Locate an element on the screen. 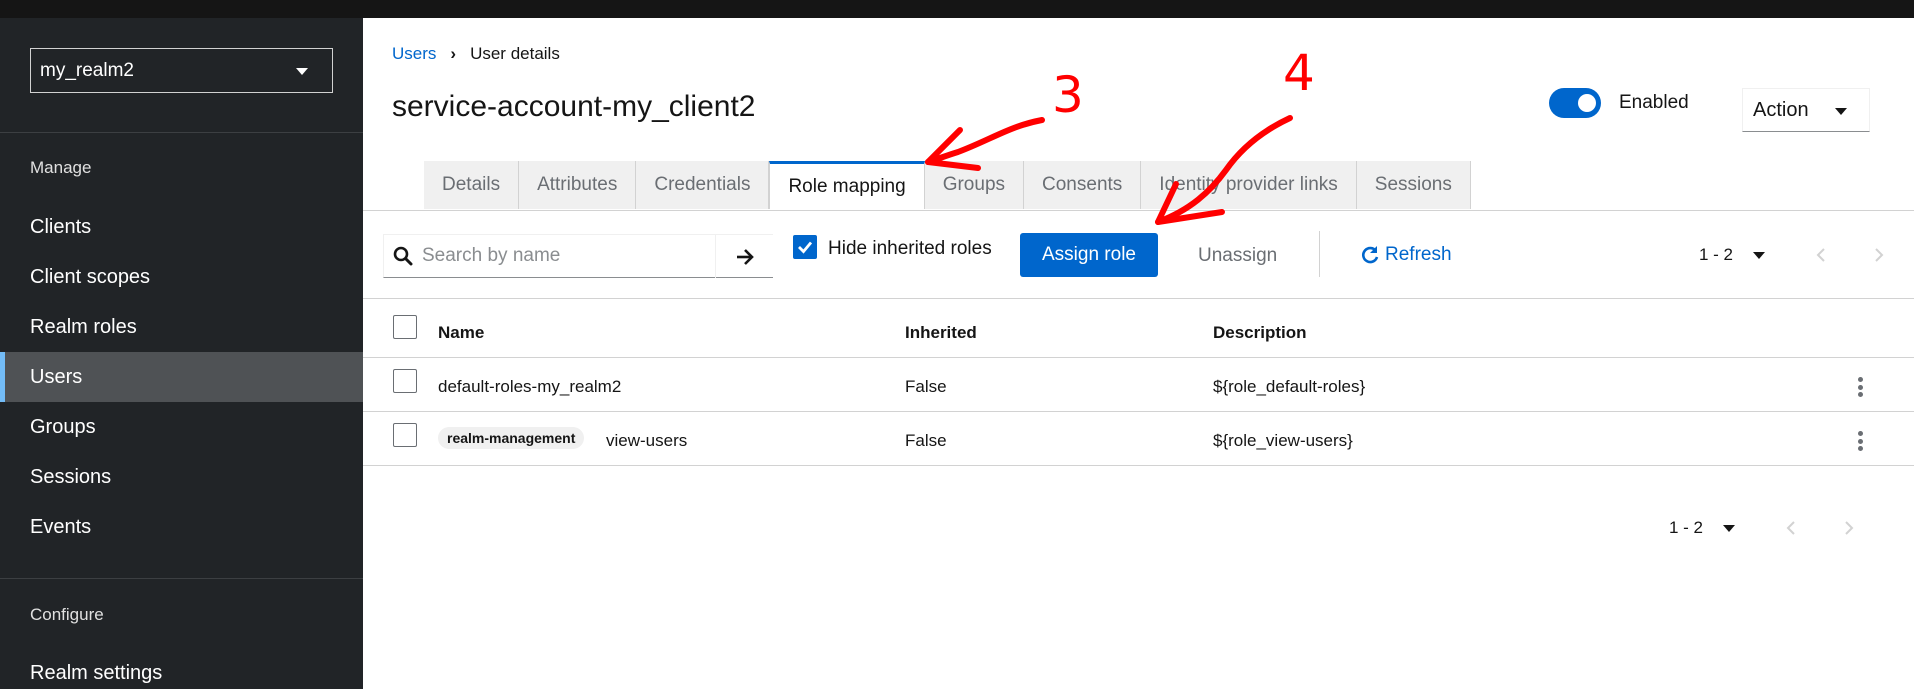 The height and width of the screenshot is (689, 1914). annotation-number-4: 4 is located at coordinates (1299, 73).